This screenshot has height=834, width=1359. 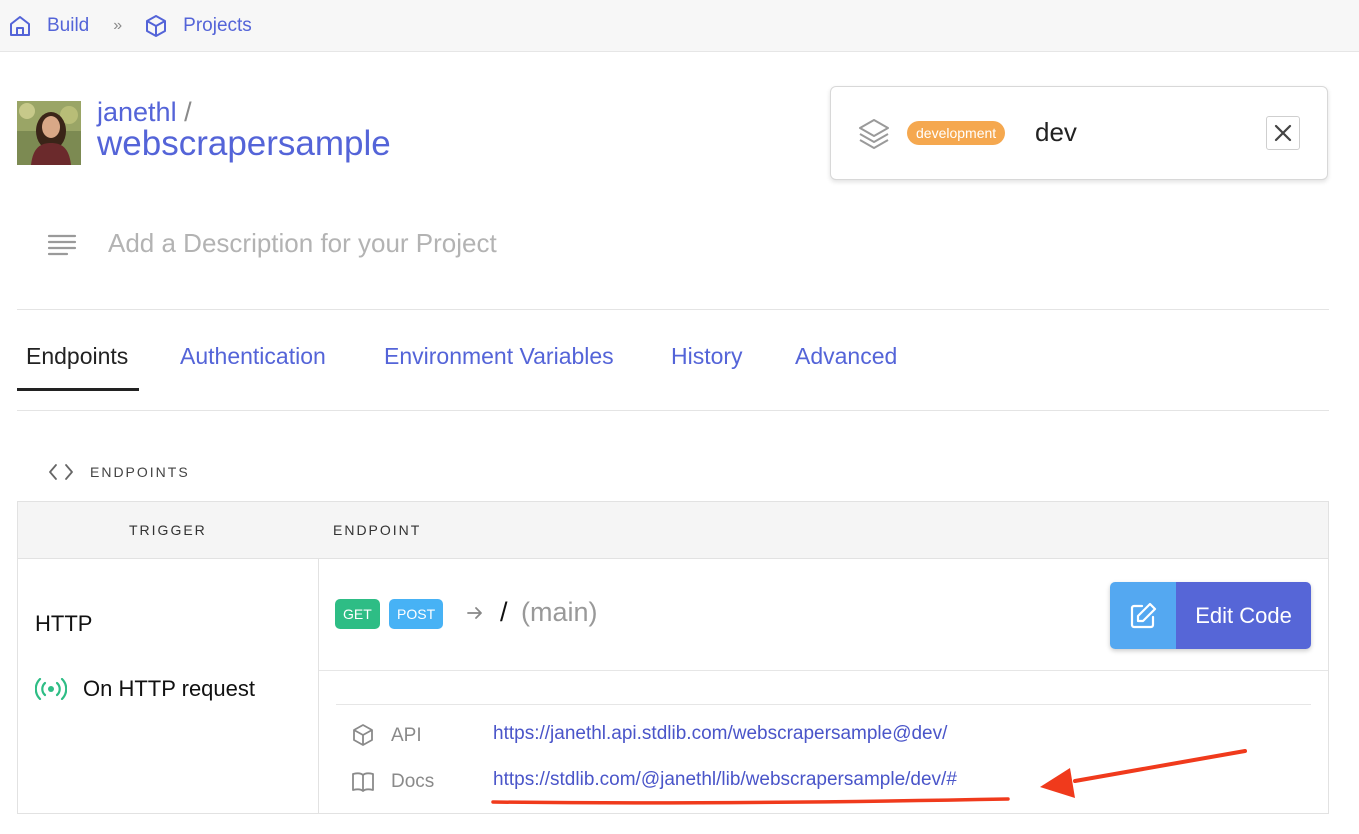 I want to click on edit-icon, so click(x=1143, y=615).